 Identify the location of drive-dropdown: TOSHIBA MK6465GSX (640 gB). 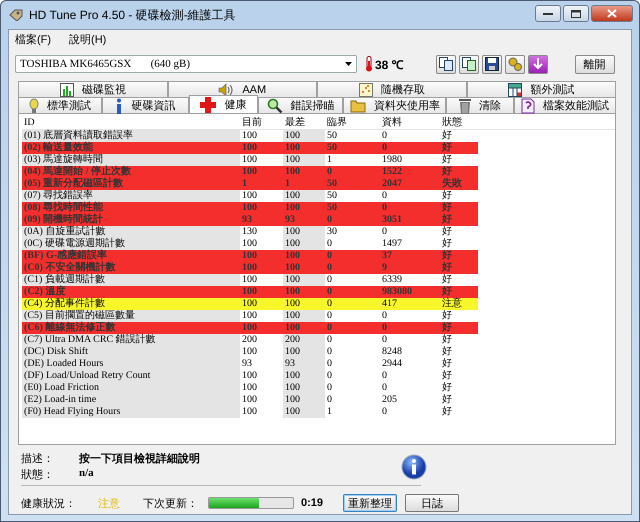
(186, 64).